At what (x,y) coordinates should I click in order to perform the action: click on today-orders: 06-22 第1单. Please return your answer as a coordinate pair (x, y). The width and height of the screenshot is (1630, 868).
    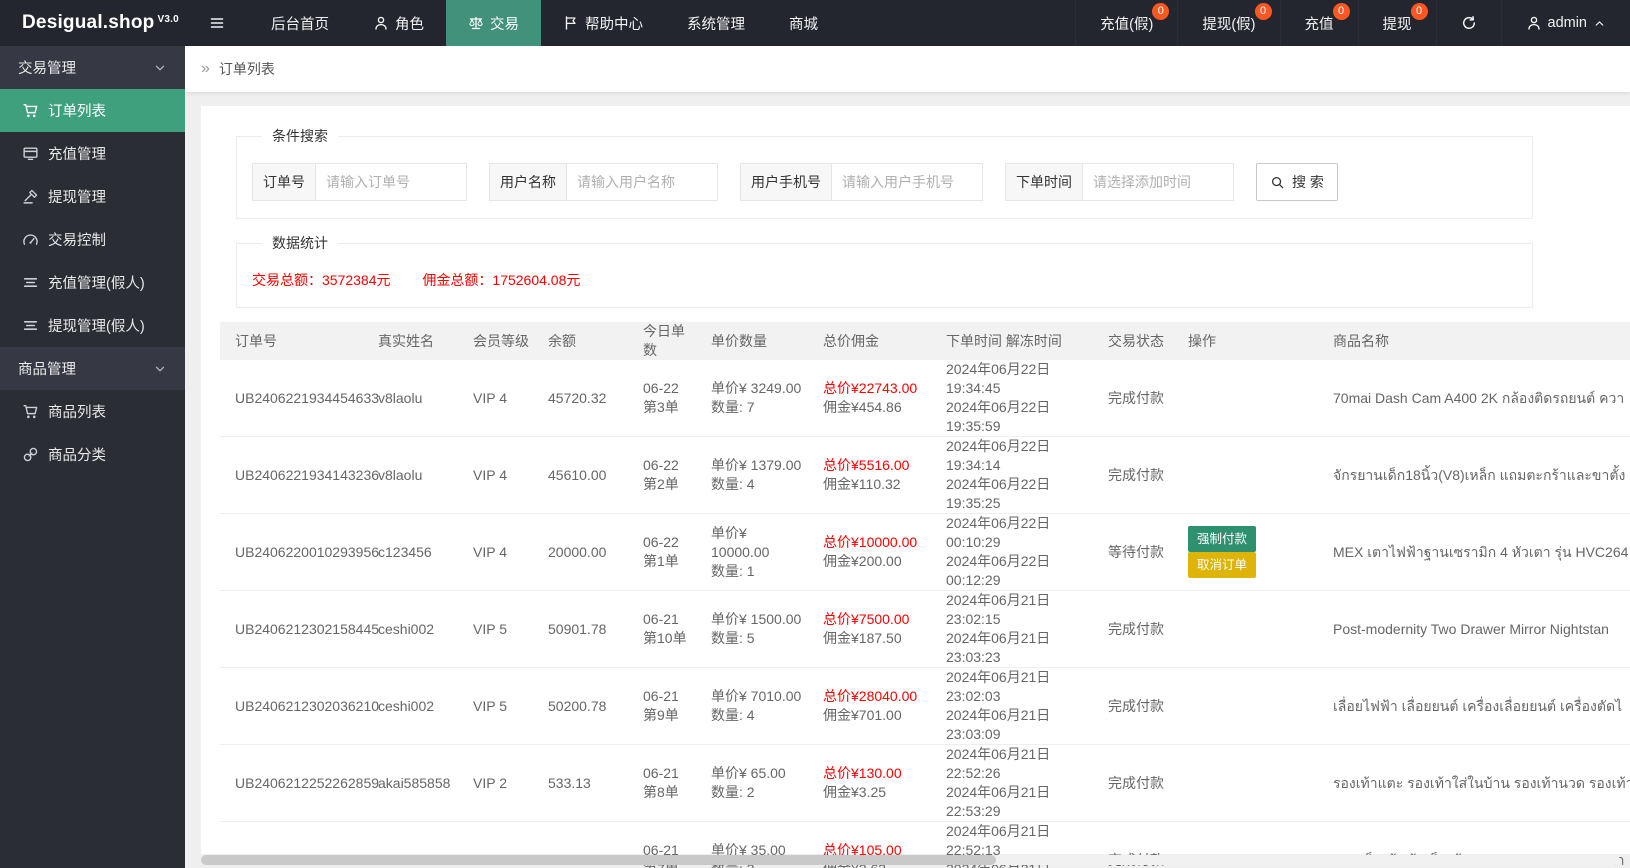
    Looking at the image, I should click on (661, 551).